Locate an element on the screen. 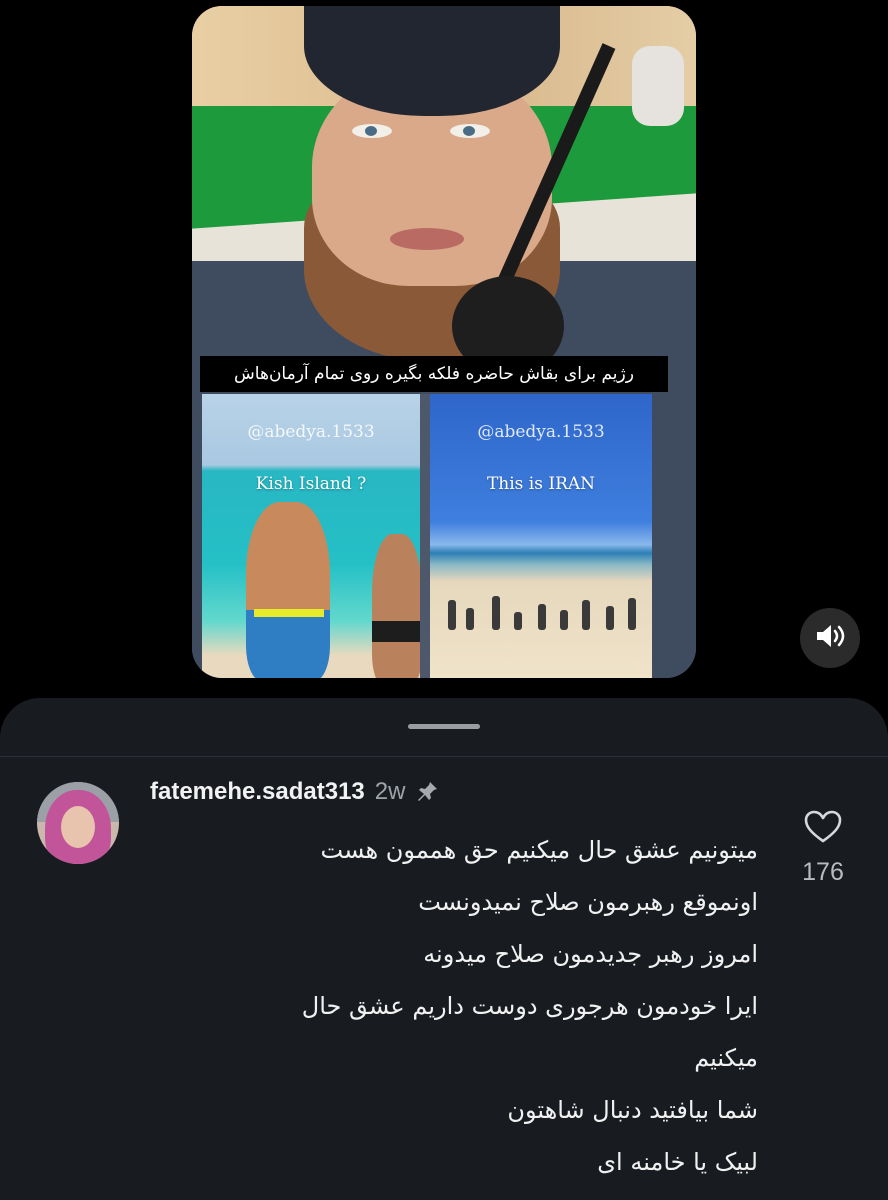 This screenshot has height=1200, width=888. heart-icon is located at coordinates (823, 829).